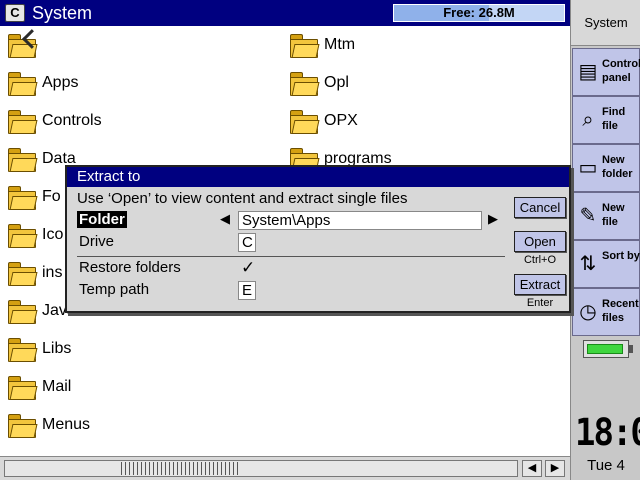 The width and height of the screenshot is (640, 480). What do you see at coordinates (62, 13) in the screenshot?
I see `window-title: System` at bounding box center [62, 13].